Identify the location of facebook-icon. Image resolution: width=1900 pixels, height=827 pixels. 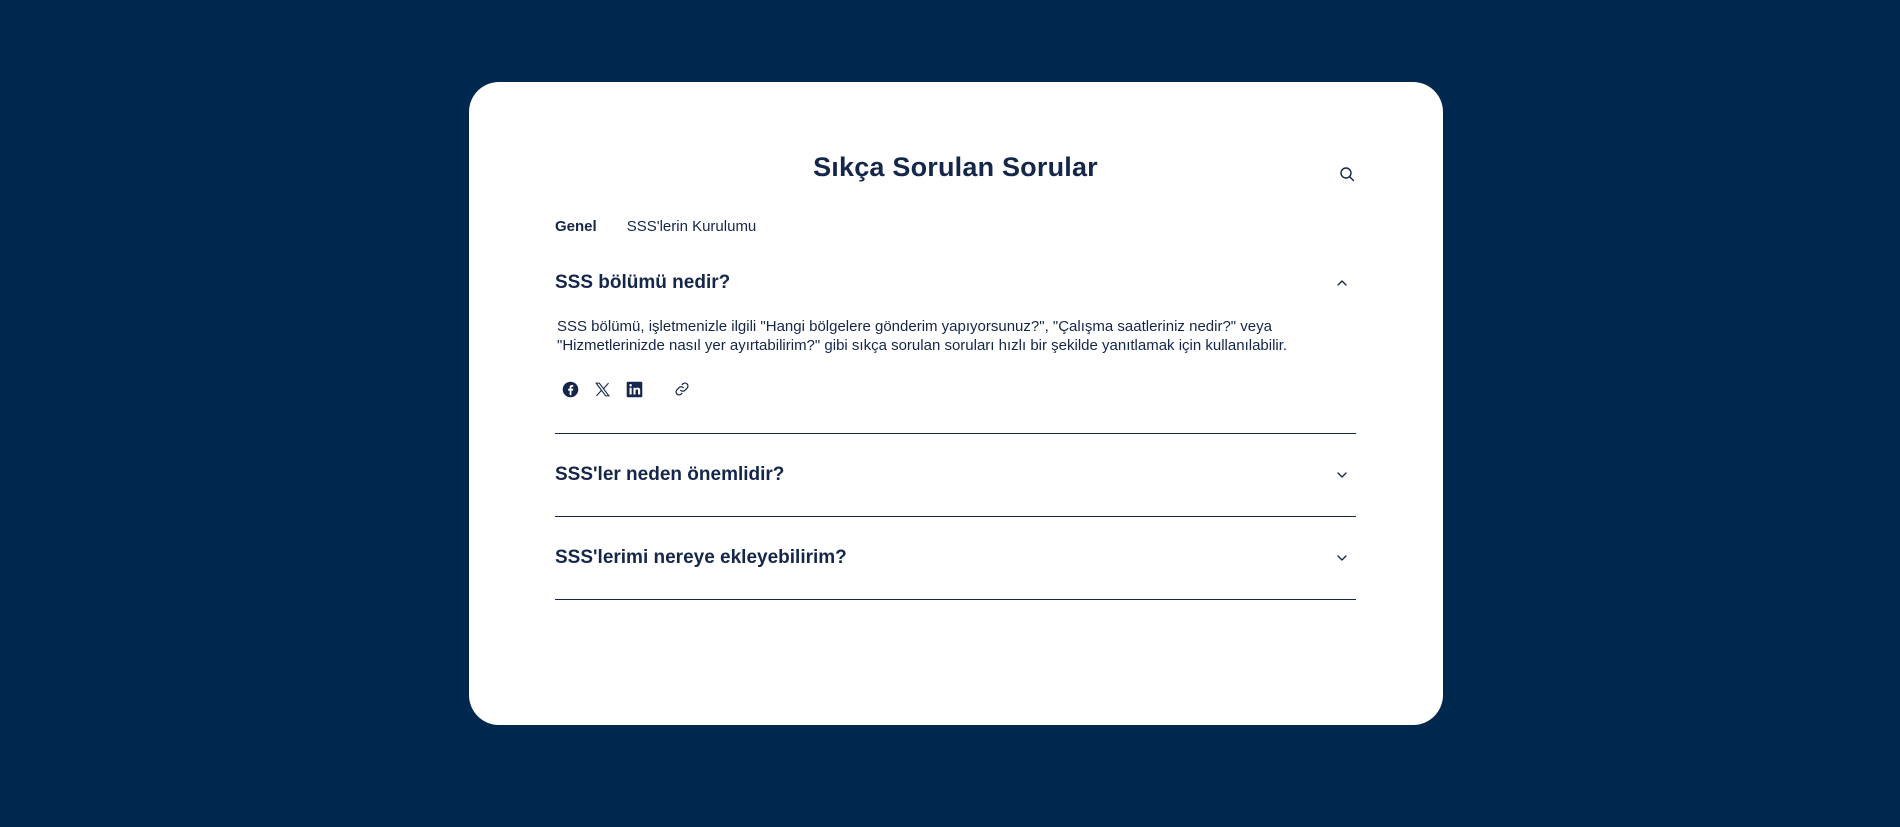
(570, 389).